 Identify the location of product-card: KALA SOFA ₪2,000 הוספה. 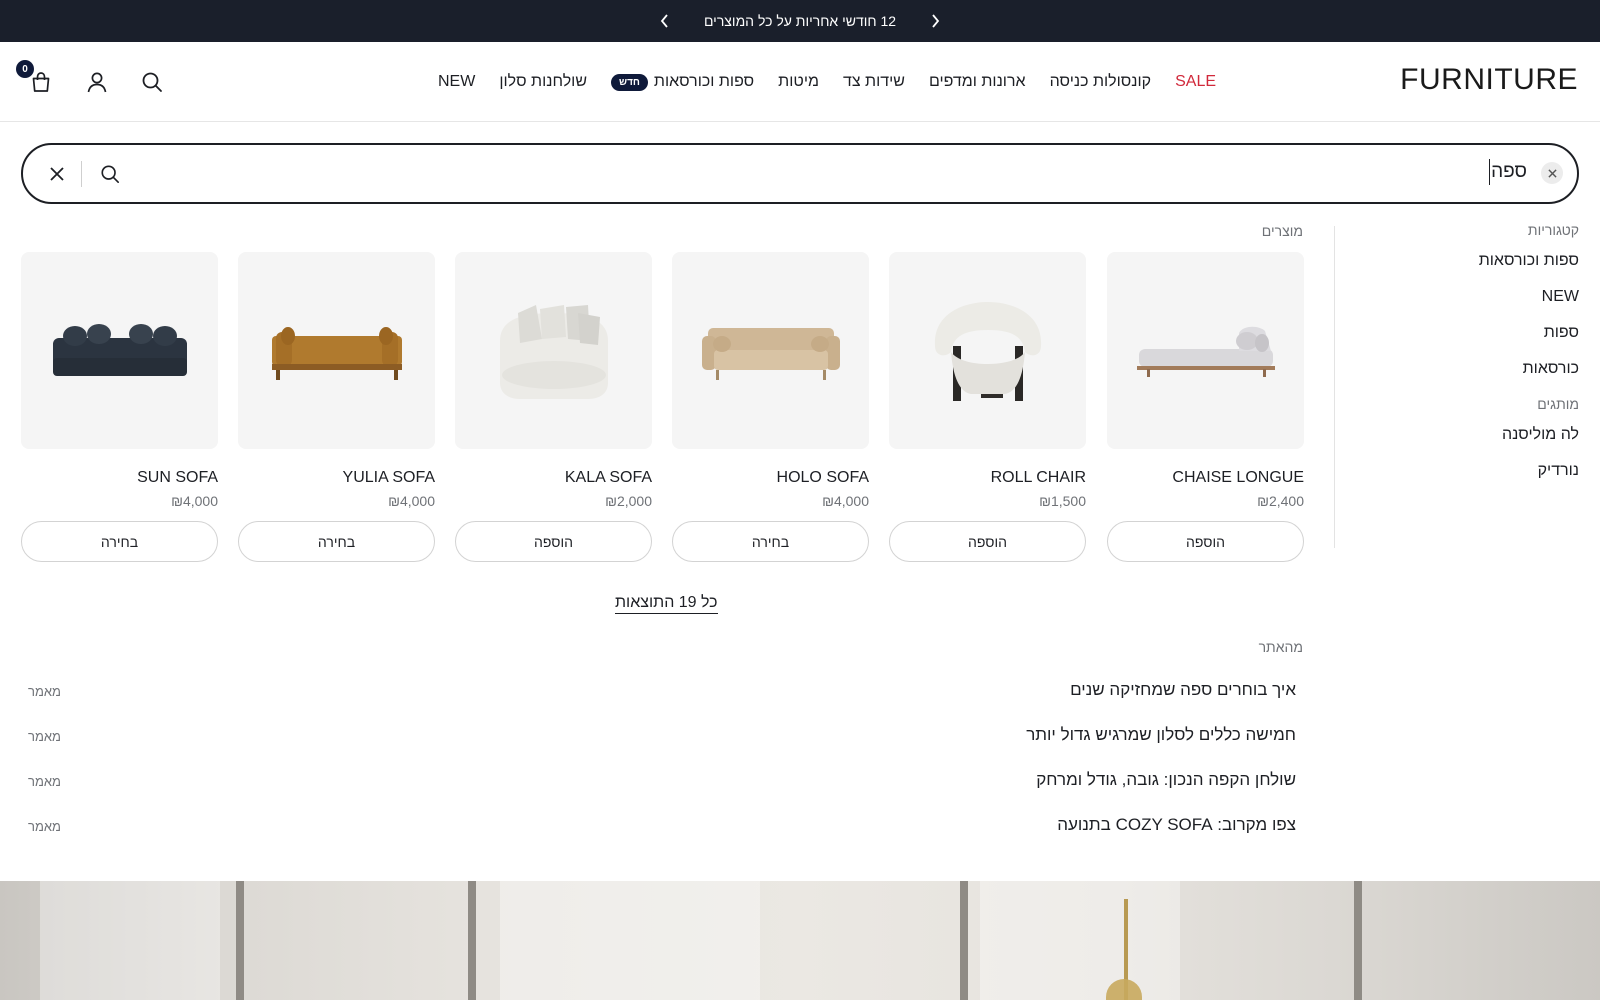
(553, 407).